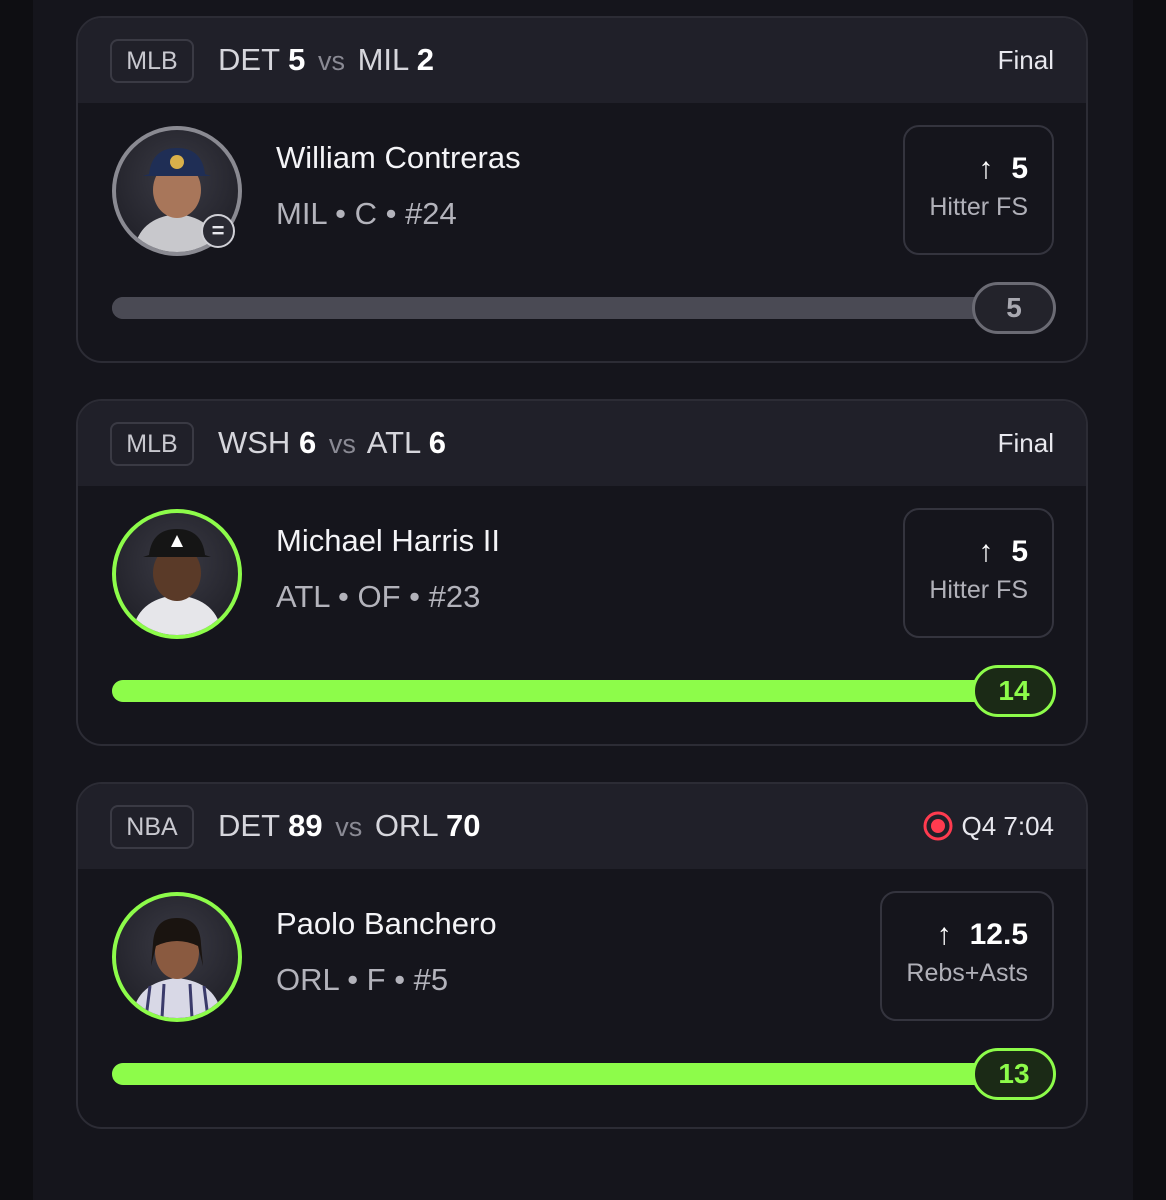 The height and width of the screenshot is (1200, 1166). What do you see at coordinates (1014, 1074) in the screenshot?
I see `progress-value: 13` at bounding box center [1014, 1074].